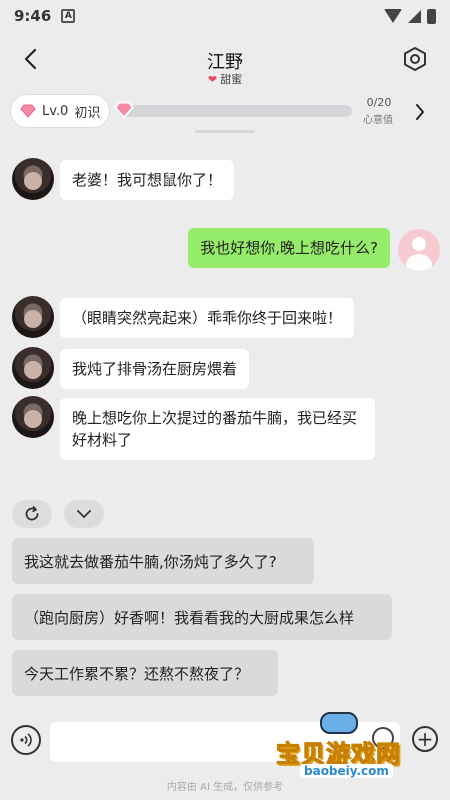  I want to click on progress-label: 心意值, so click(378, 120).